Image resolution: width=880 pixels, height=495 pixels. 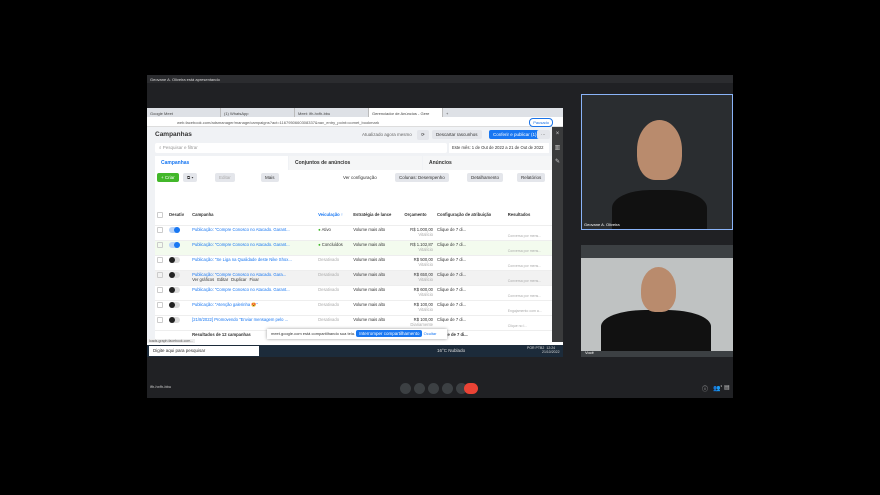 I want to click on row-action: Duplicar, so click(x=238, y=279).